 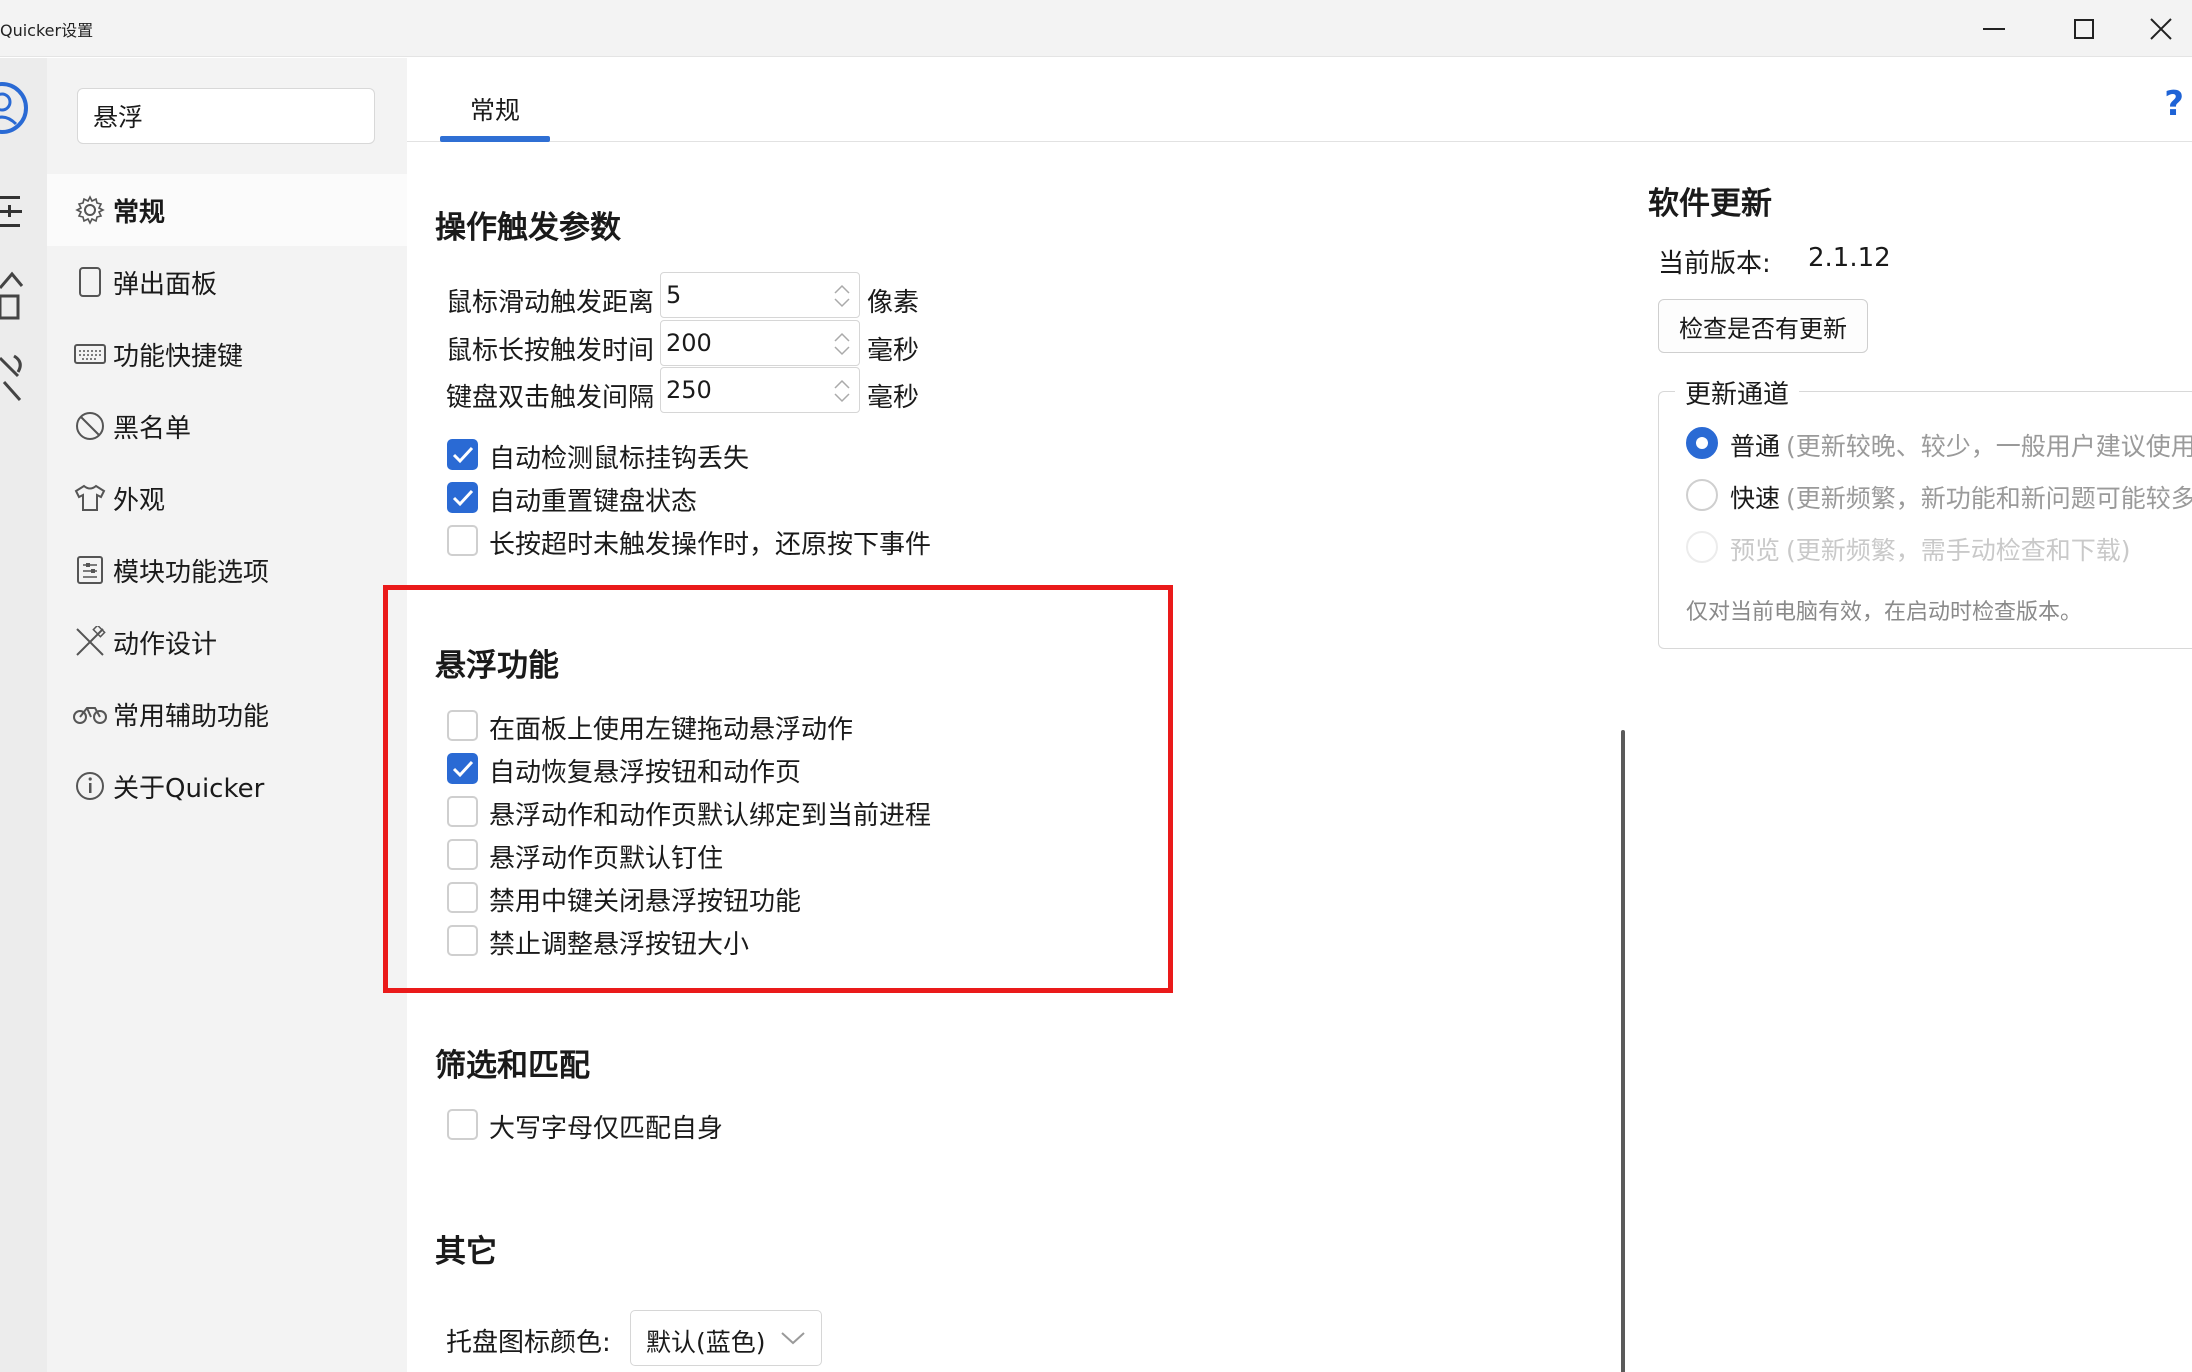 I want to click on close-icon, so click(x=2160, y=28).